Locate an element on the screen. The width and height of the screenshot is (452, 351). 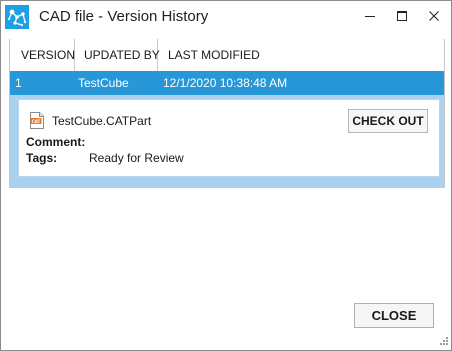
minimize-button is located at coordinates (370, 16).